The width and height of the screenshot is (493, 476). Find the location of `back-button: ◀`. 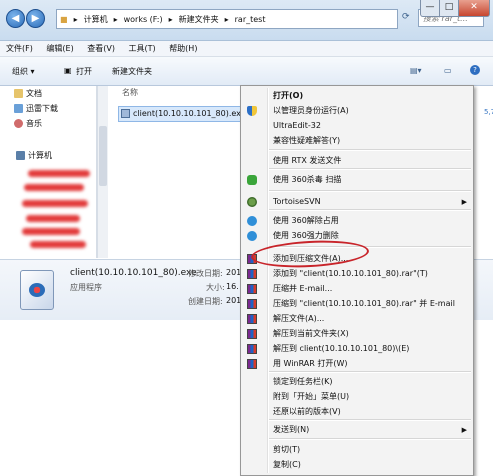

back-button: ◀ is located at coordinates (15, 18).